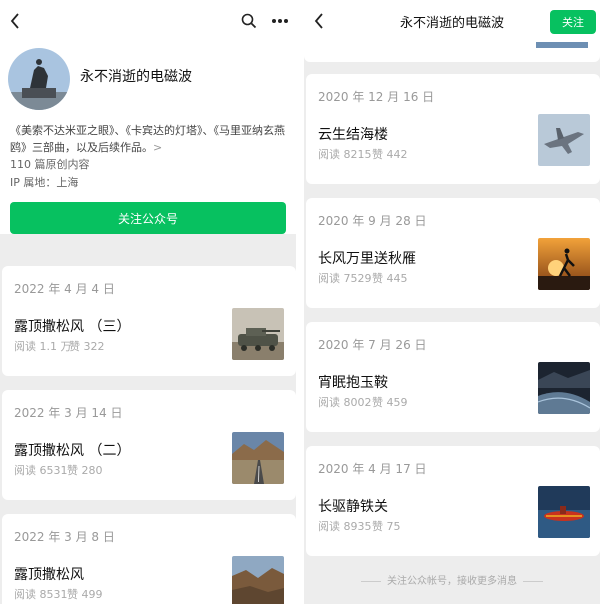  Describe the element at coordinates (345, 402) in the screenshot. I see `article-reads: 阅读 8002` at that location.